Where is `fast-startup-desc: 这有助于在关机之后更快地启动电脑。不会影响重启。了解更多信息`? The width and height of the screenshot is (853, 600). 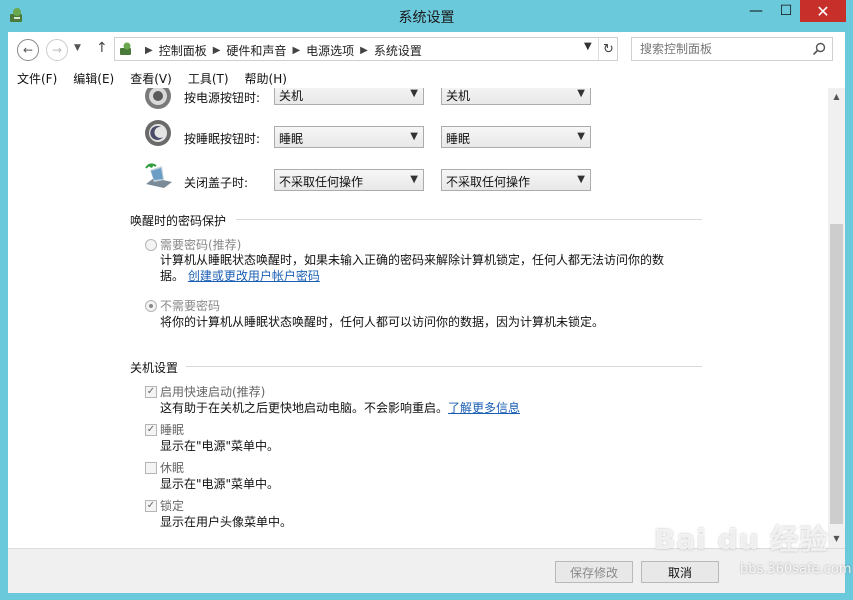
fast-startup-desc: 这有助于在关机之后更快地启动电脑。不会影响重启。了解更多信息 is located at coordinates (340, 408).